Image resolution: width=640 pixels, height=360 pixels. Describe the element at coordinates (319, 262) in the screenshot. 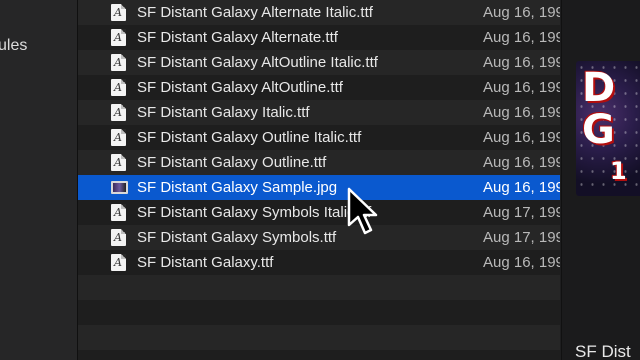

I see `list-item: A SF Distant Galaxy.ttf Aug 16, 199` at that location.